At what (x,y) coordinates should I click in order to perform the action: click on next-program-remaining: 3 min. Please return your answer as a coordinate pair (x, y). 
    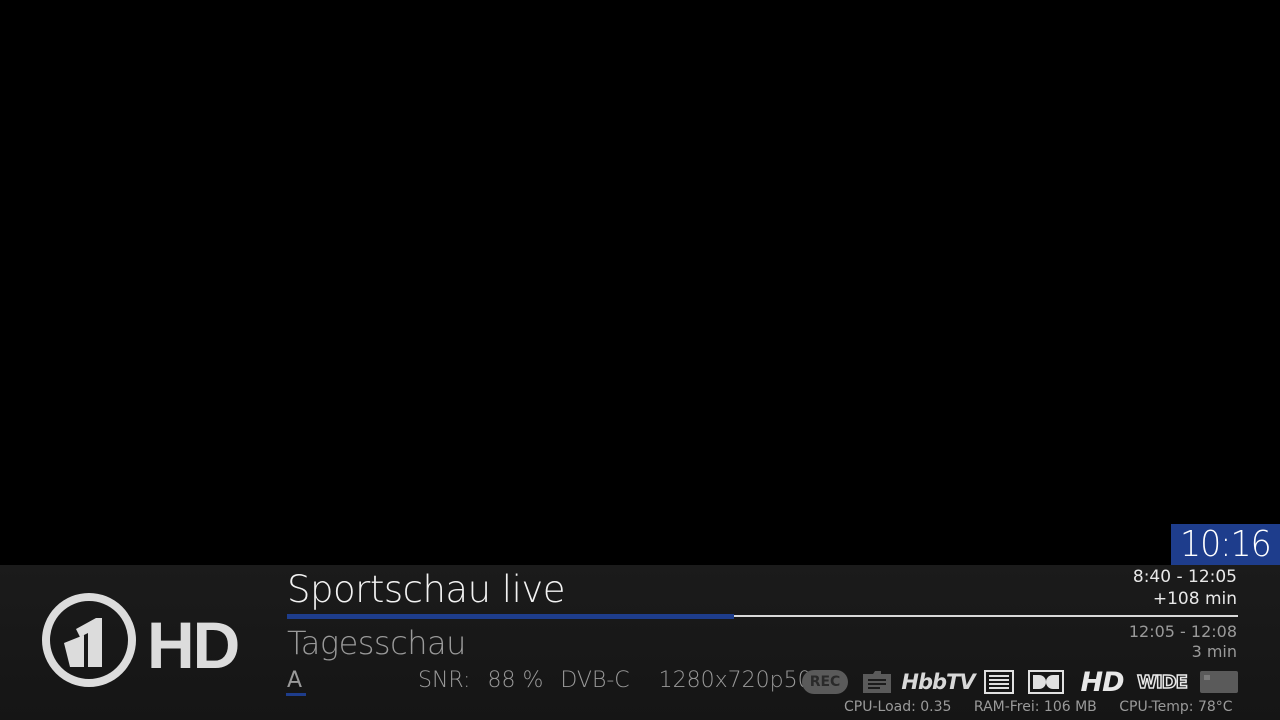
    Looking at the image, I should click on (1214, 651).